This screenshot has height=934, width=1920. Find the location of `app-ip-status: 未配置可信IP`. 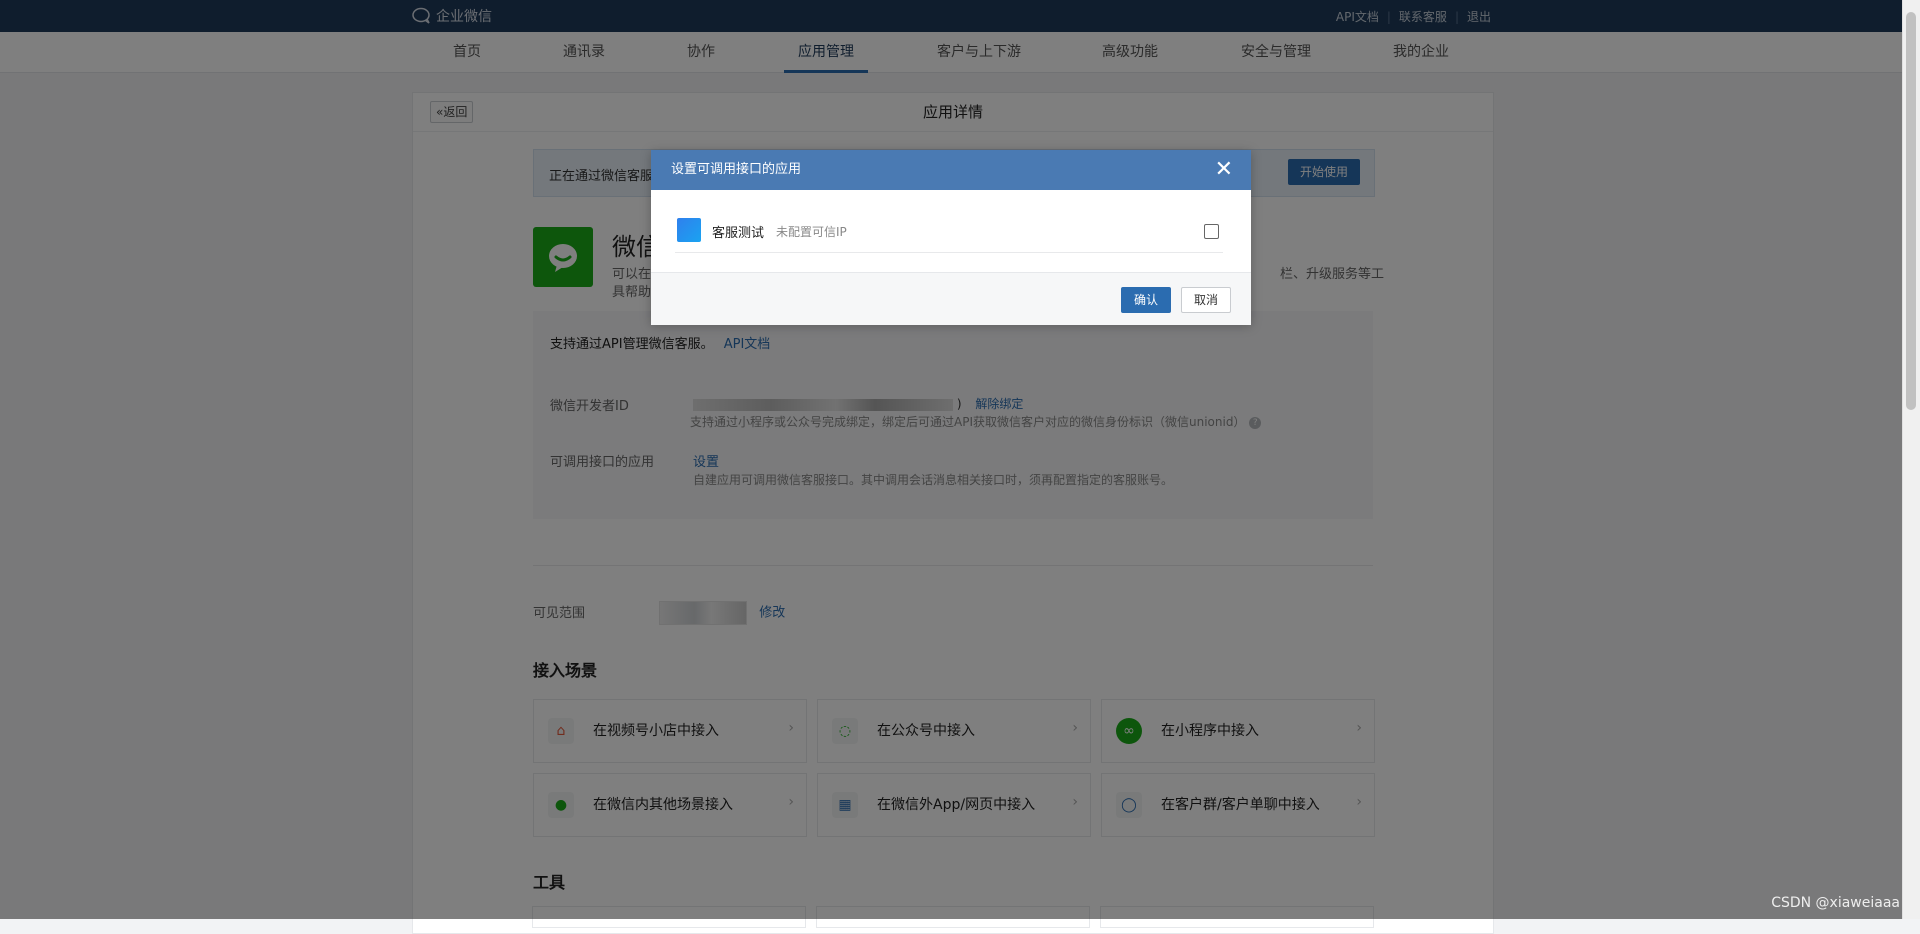

app-ip-status: 未配置可信IP is located at coordinates (811, 232).